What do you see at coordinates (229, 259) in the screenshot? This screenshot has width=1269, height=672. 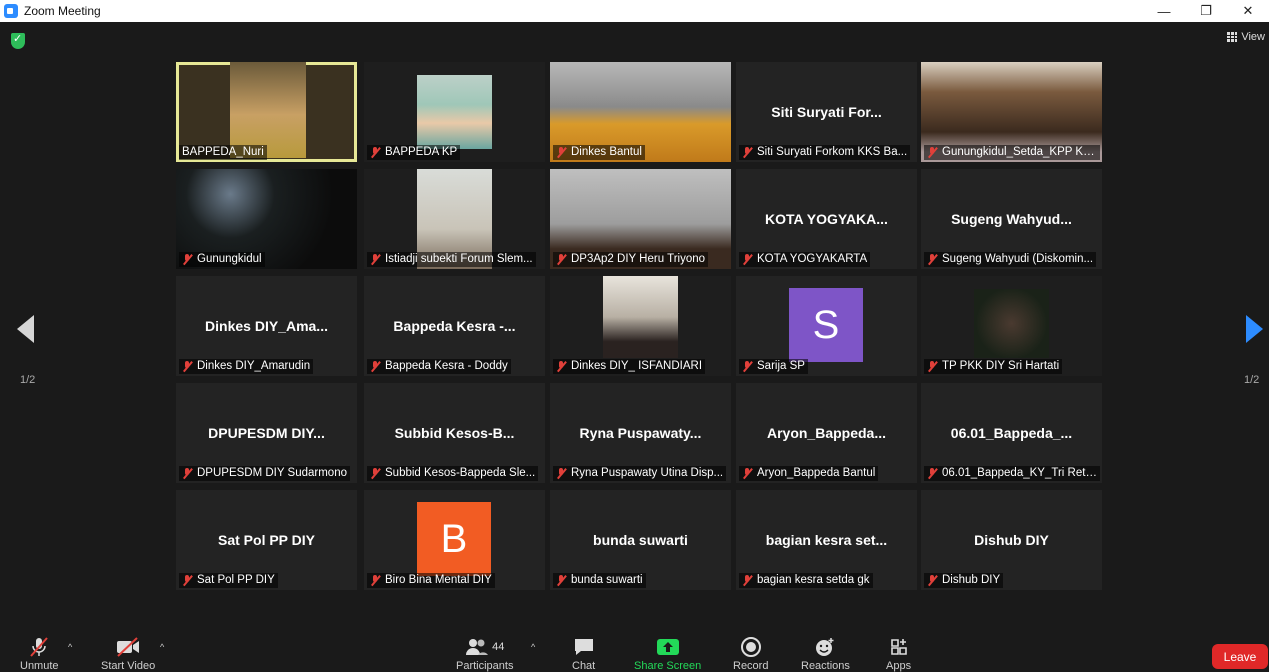 I see `participant-name: Gunungkidul` at bounding box center [229, 259].